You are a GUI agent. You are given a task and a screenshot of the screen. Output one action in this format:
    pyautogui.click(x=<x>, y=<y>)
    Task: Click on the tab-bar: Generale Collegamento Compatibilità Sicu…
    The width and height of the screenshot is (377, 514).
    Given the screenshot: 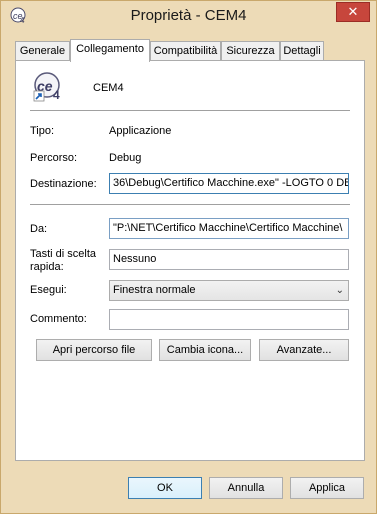 What is the action you would take?
    pyautogui.click(x=190, y=50)
    